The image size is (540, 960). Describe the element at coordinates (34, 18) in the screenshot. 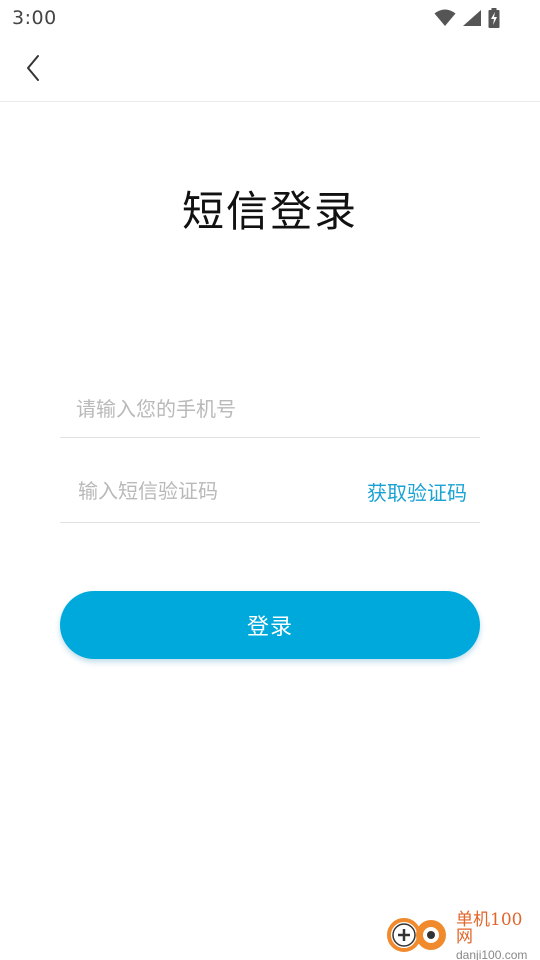

I see `status-time: 3:00` at that location.